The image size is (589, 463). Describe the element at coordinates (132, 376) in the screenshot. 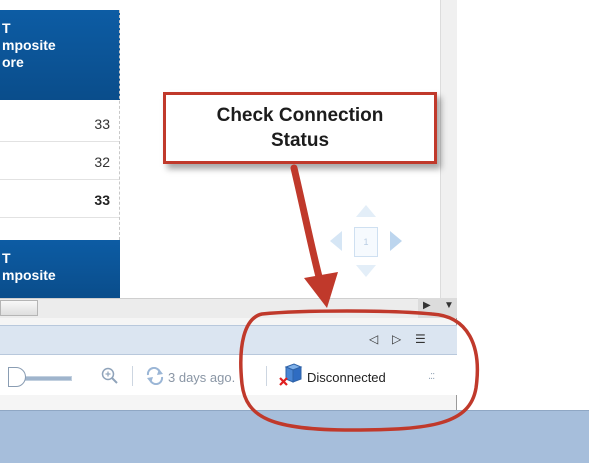

I see `status-separator` at that location.